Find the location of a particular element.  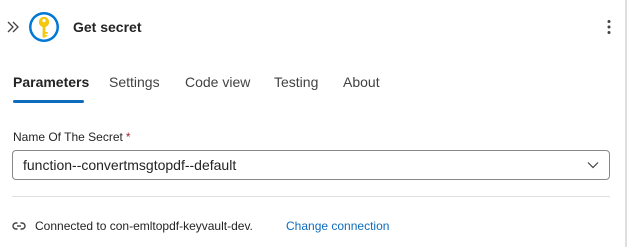

panel-header: Get secret is located at coordinates (312, 28).